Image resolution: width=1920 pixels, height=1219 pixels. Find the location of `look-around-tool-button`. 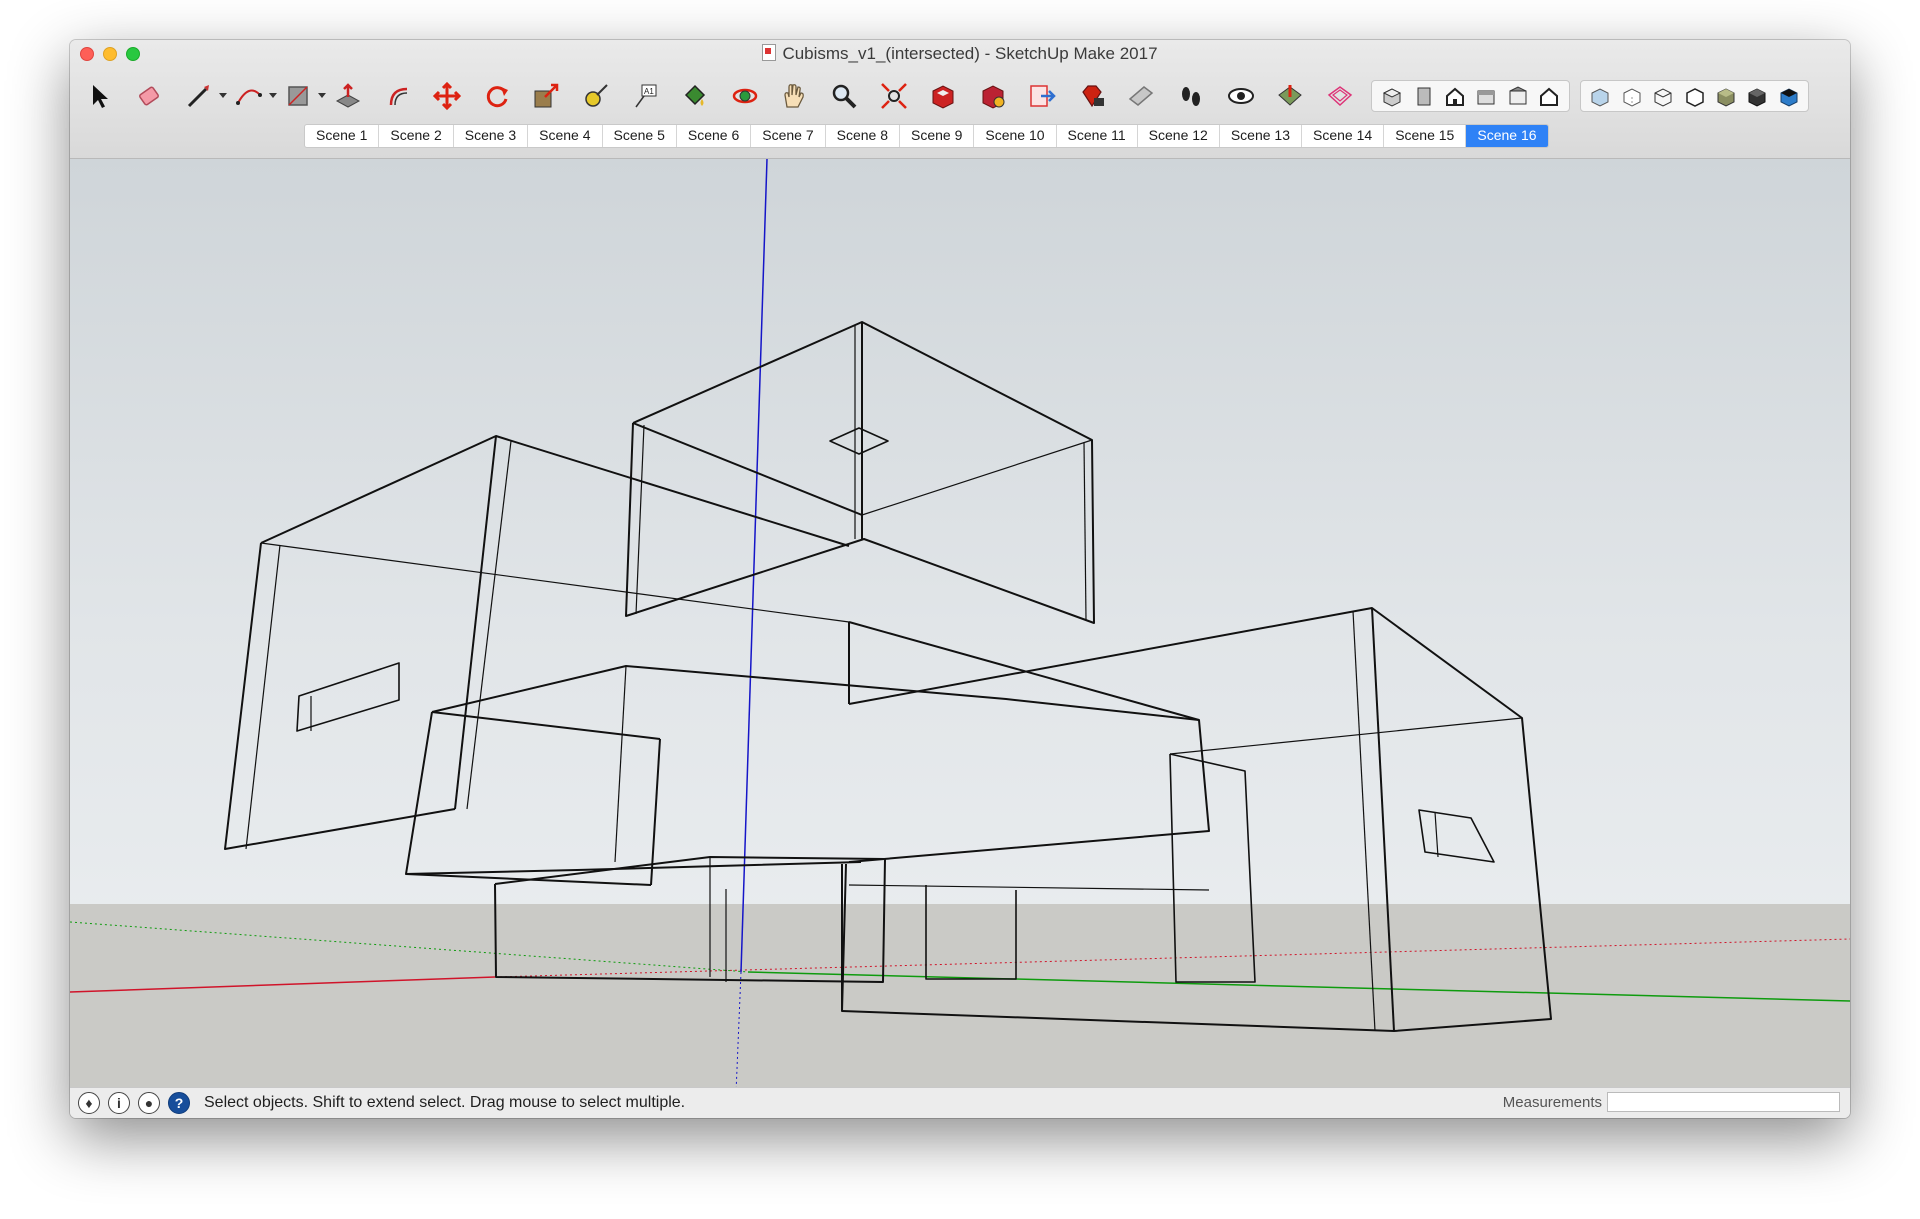

look-around-tool-button is located at coordinates (1241, 96).